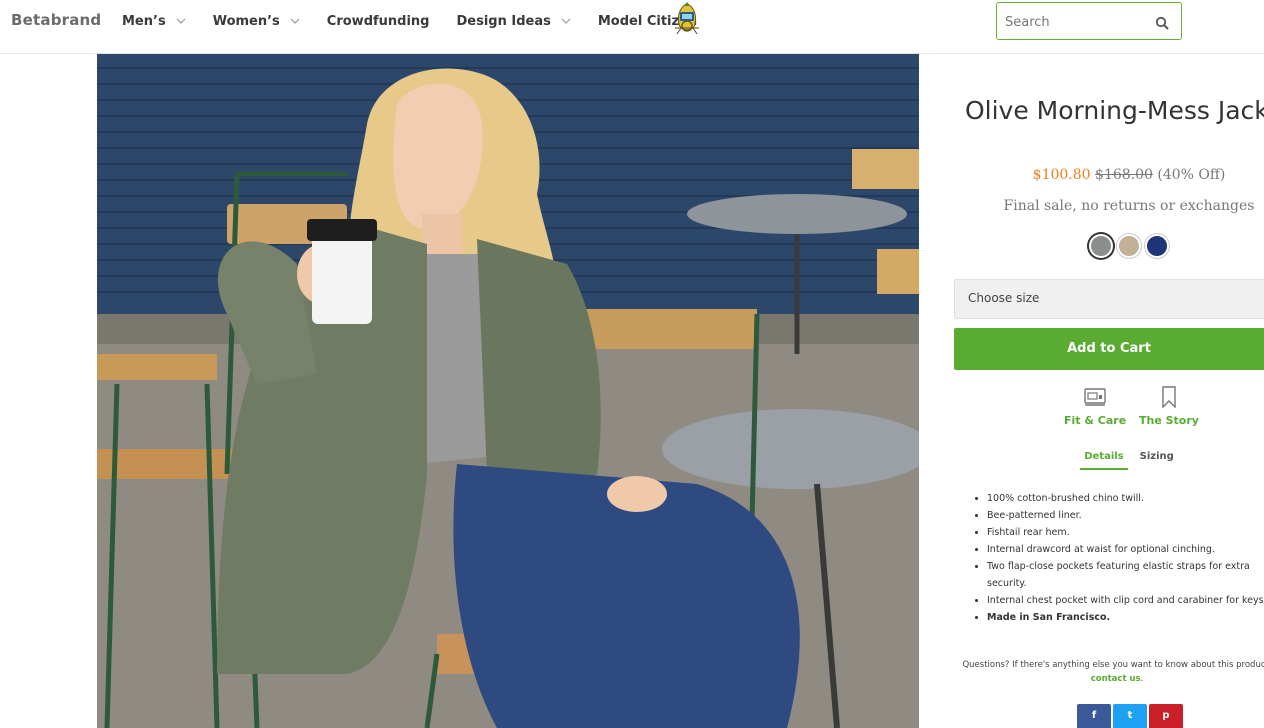 The image size is (1264, 728). I want to click on swatch-tan, so click(1129, 246).